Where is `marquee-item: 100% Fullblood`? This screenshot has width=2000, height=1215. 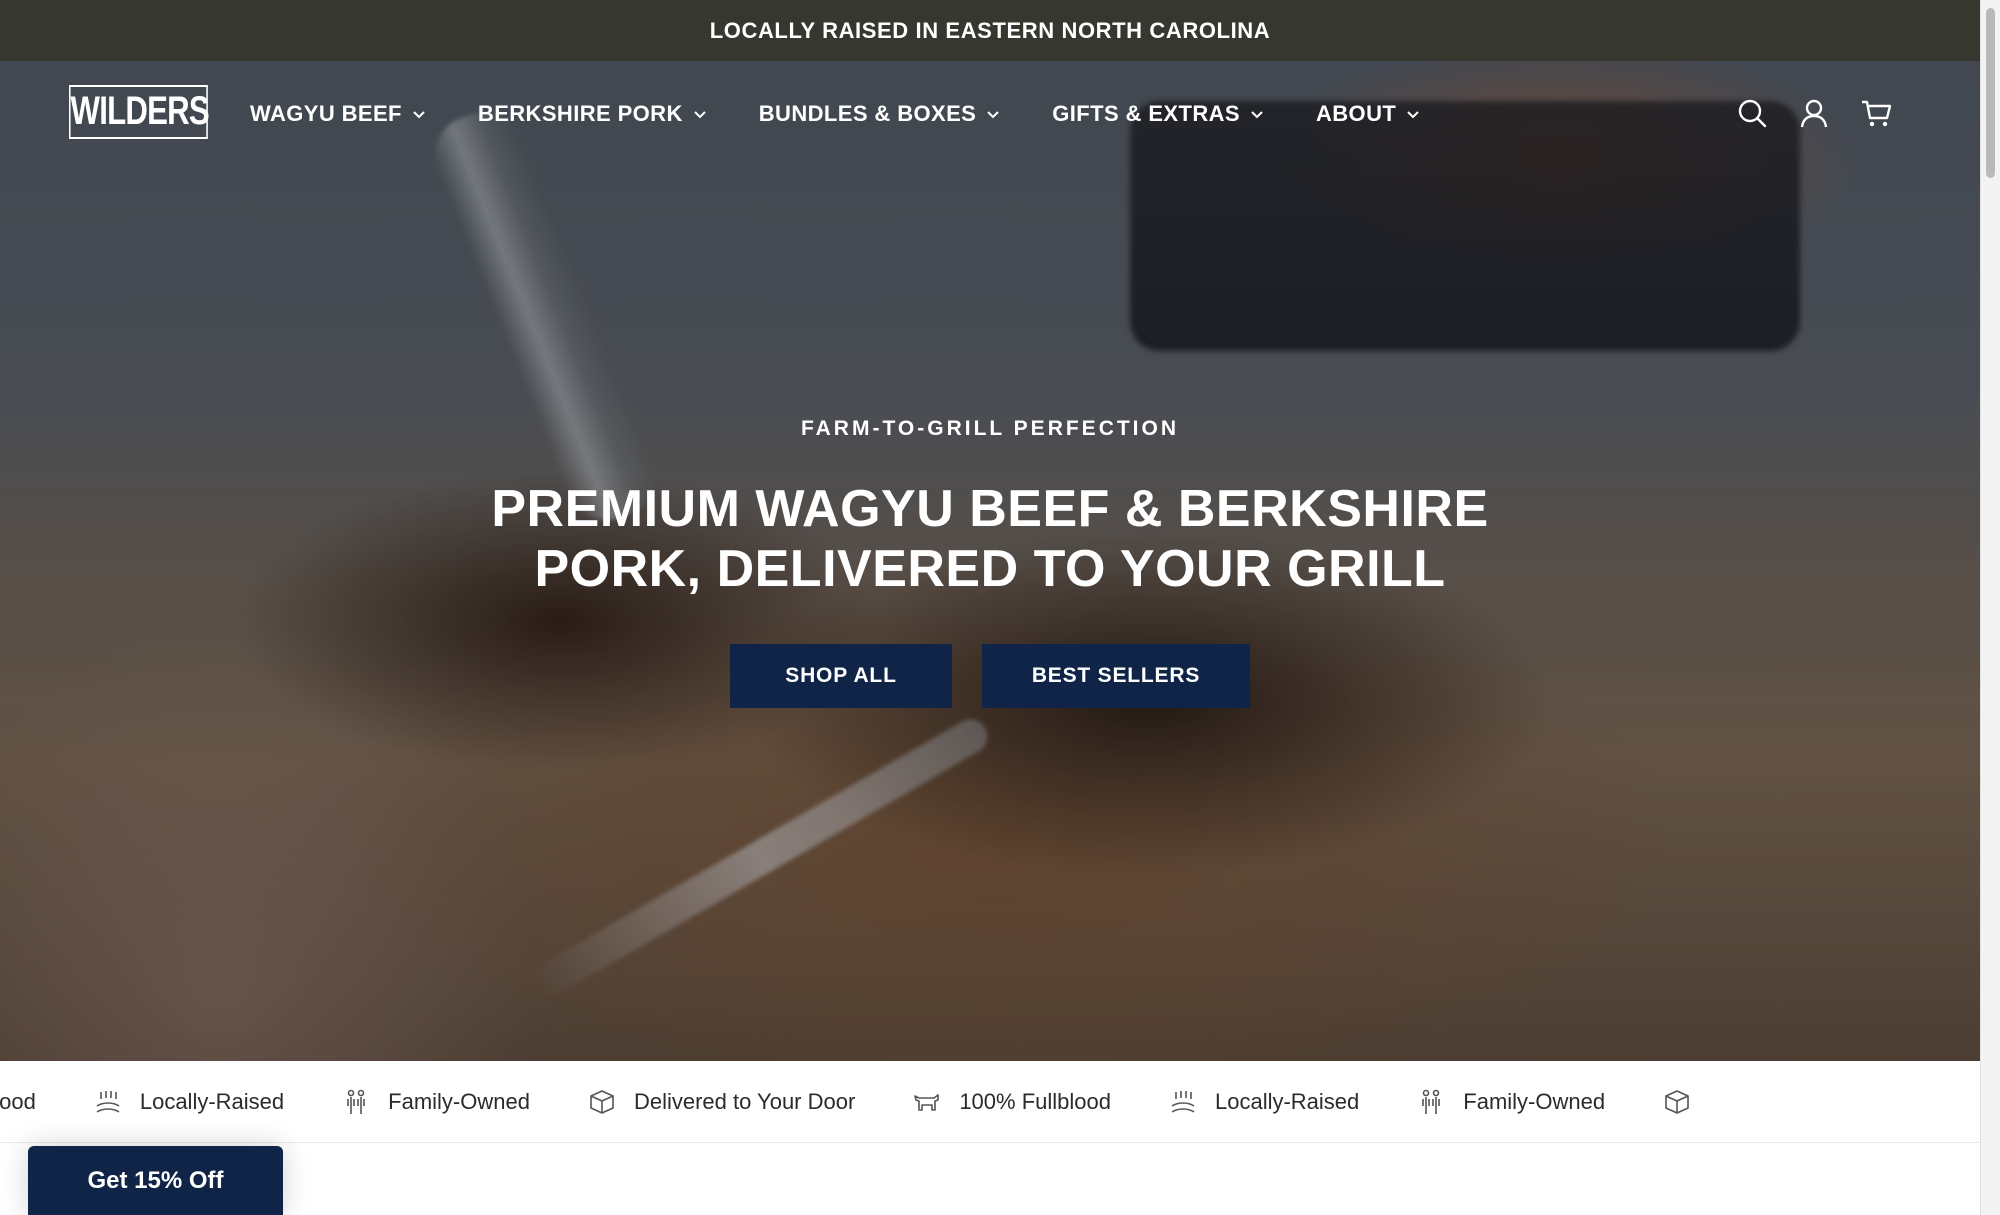 marquee-item: 100% Fullblood is located at coordinates (1012, 1102).